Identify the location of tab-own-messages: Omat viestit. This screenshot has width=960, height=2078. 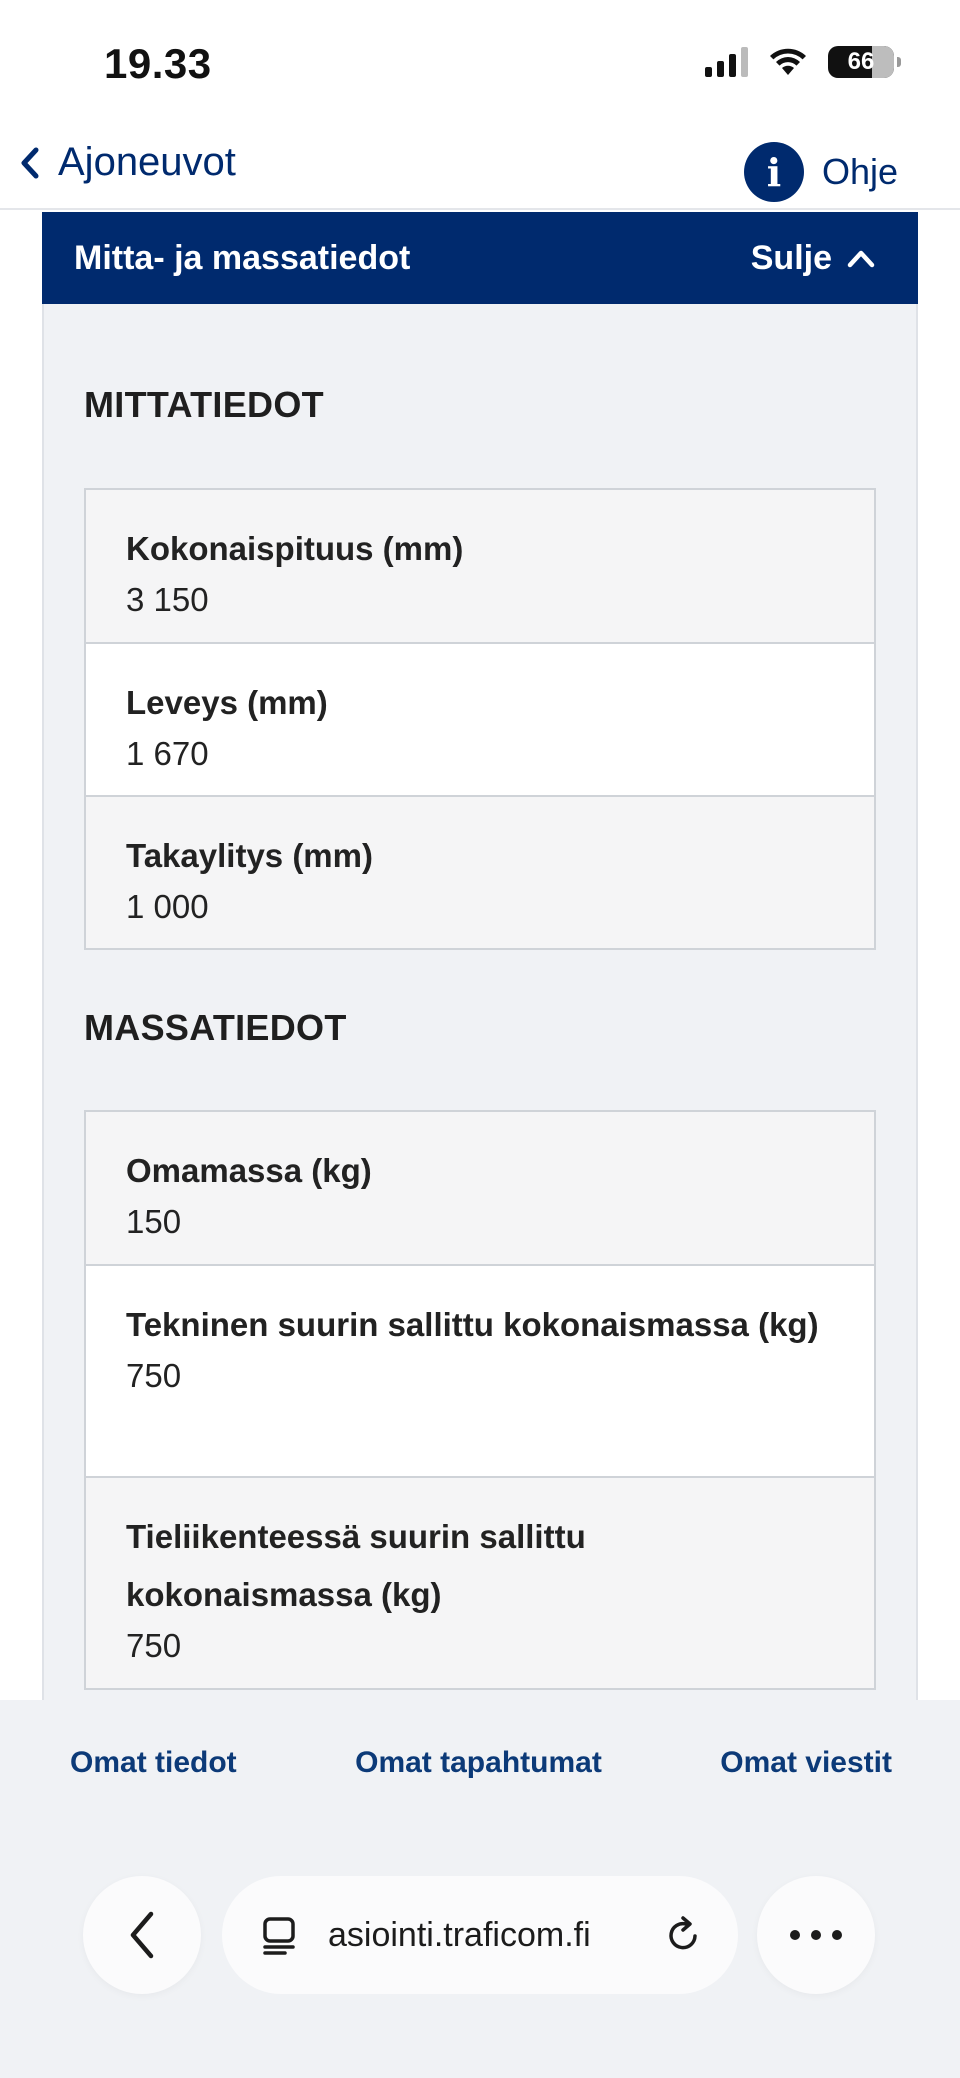
(806, 1763).